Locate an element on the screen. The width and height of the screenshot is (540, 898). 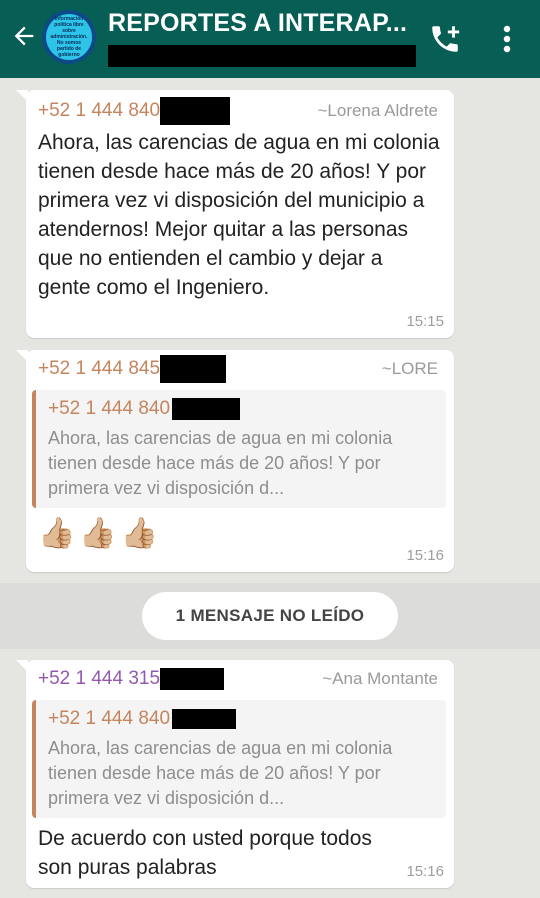
sender-alias: ~LORE is located at coordinates (409, 368).